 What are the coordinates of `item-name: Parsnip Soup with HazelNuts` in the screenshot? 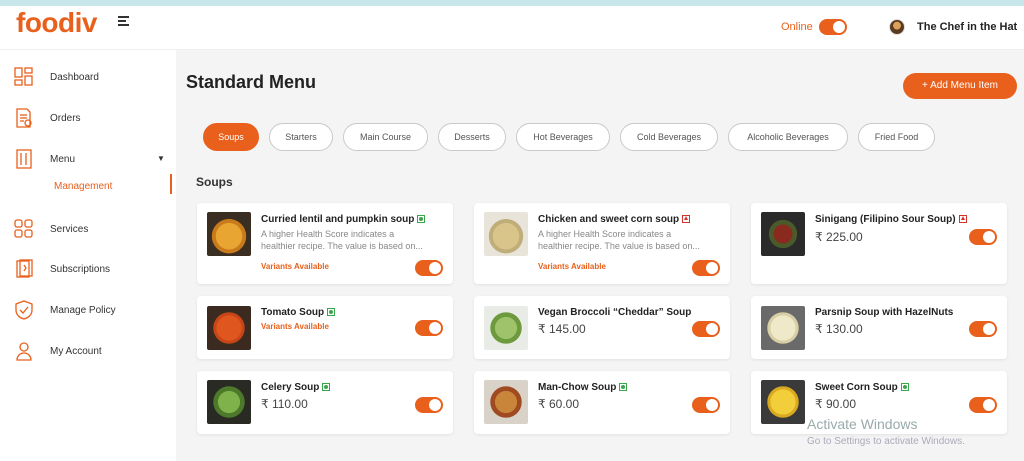 It's located at (884, 312).